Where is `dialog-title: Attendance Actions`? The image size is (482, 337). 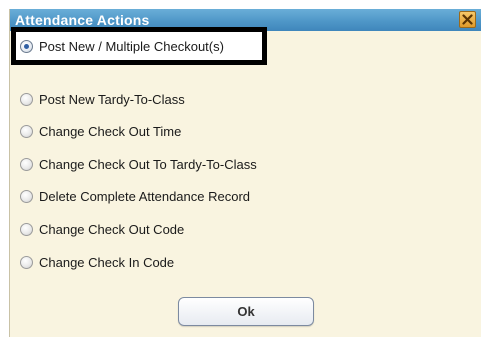 dialog-title: Attendance Actions is located at coordinates (82, 20).